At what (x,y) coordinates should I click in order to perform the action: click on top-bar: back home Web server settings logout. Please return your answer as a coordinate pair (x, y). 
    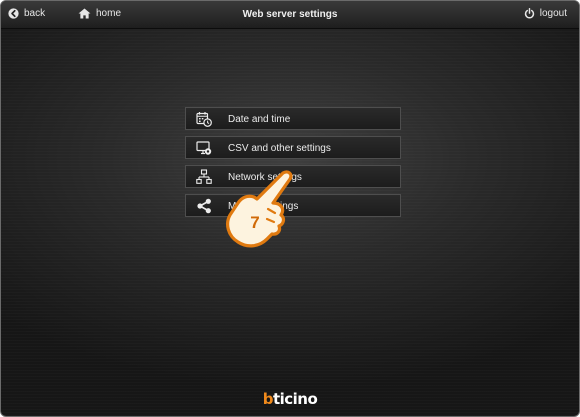
    Looking at the image, I should click on (290, 15).